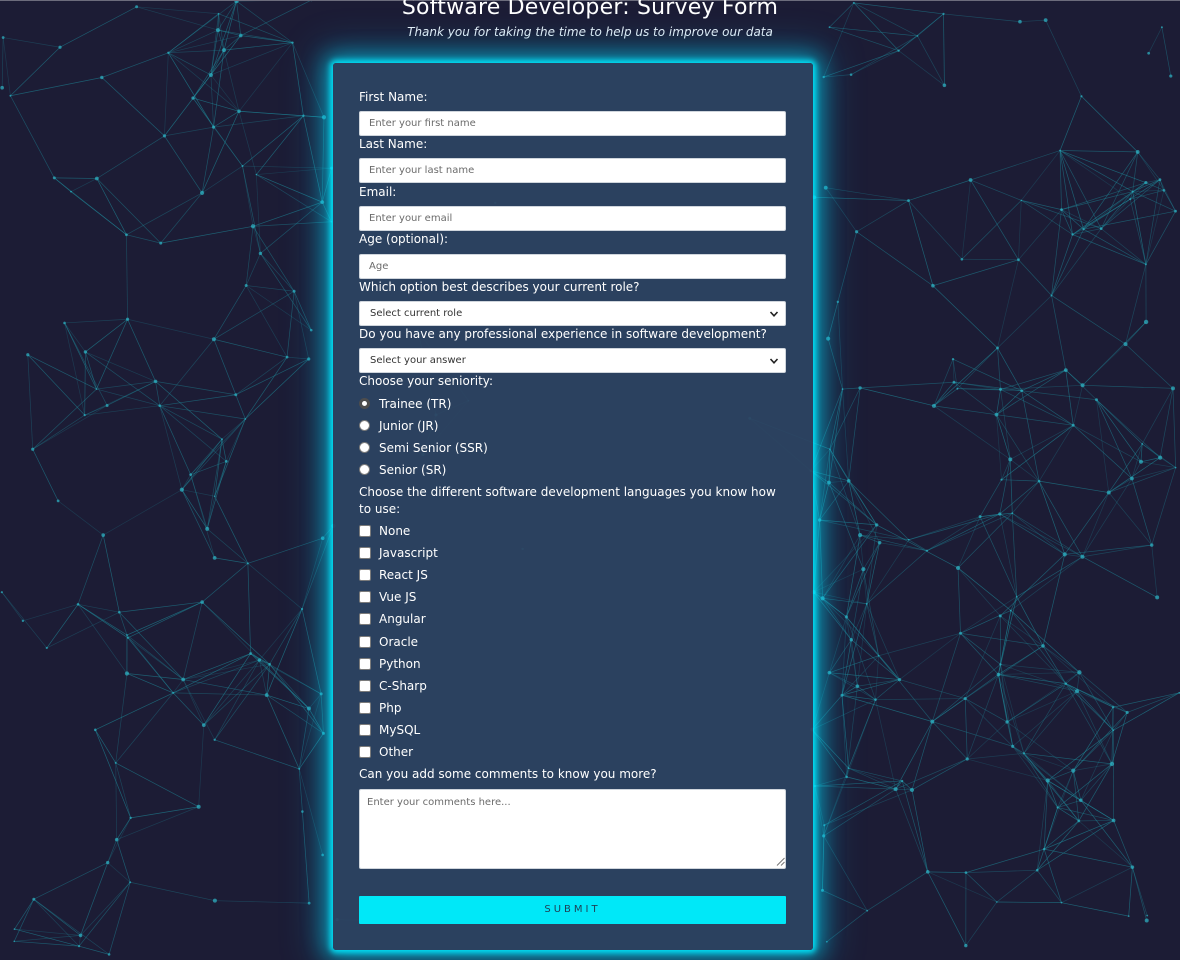 The height and width of the screenshot is (960, 1180). Describe the element at coordinates (572, 266) in the screenshot. I see `age-input` at that location.